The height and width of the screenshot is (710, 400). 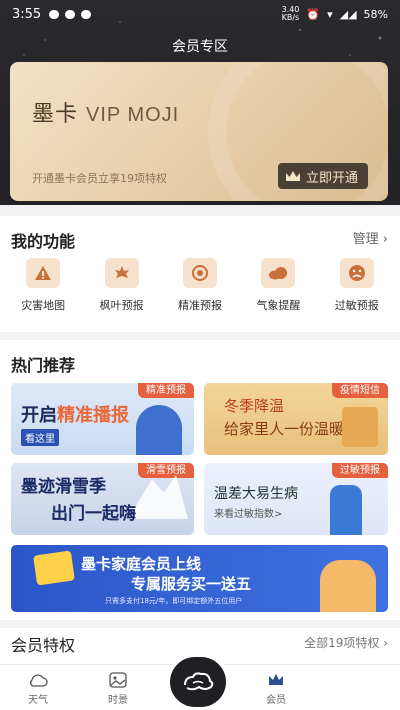 What do you see at coordinates (43, 645) in the screenshot?
I see `privileges-title: 会员特权` at bounding box center [43, 645].